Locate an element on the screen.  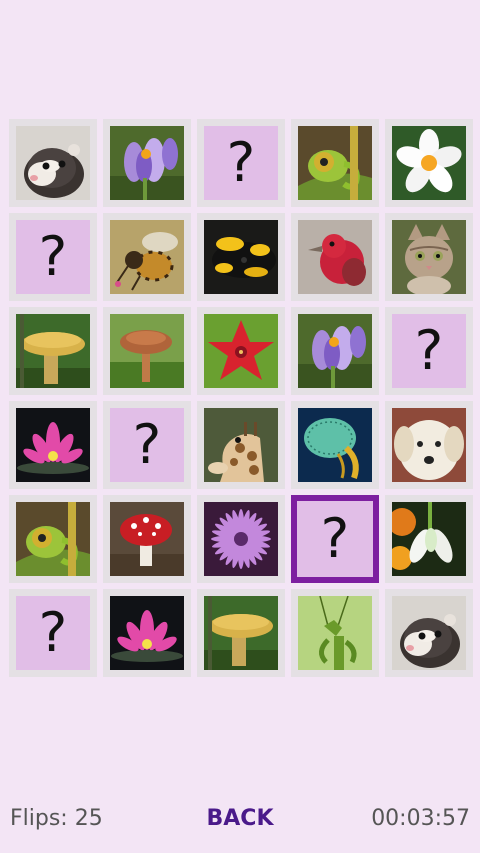
snowdrop-icon is located at coordinates (429, 539).